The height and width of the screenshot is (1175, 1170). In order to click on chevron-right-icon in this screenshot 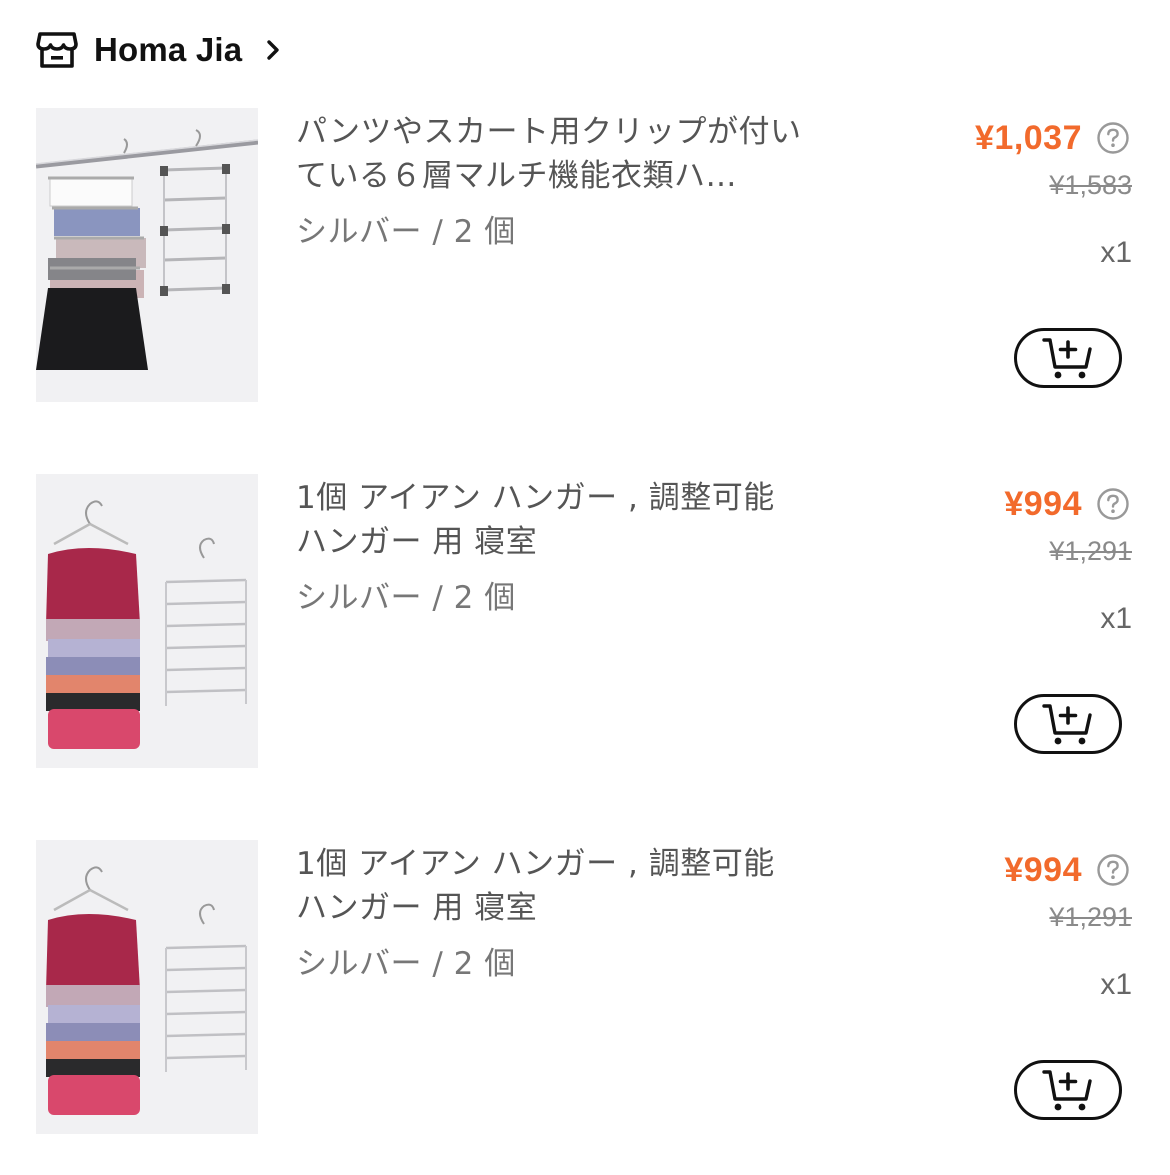, I will do `click(273, 50)`.